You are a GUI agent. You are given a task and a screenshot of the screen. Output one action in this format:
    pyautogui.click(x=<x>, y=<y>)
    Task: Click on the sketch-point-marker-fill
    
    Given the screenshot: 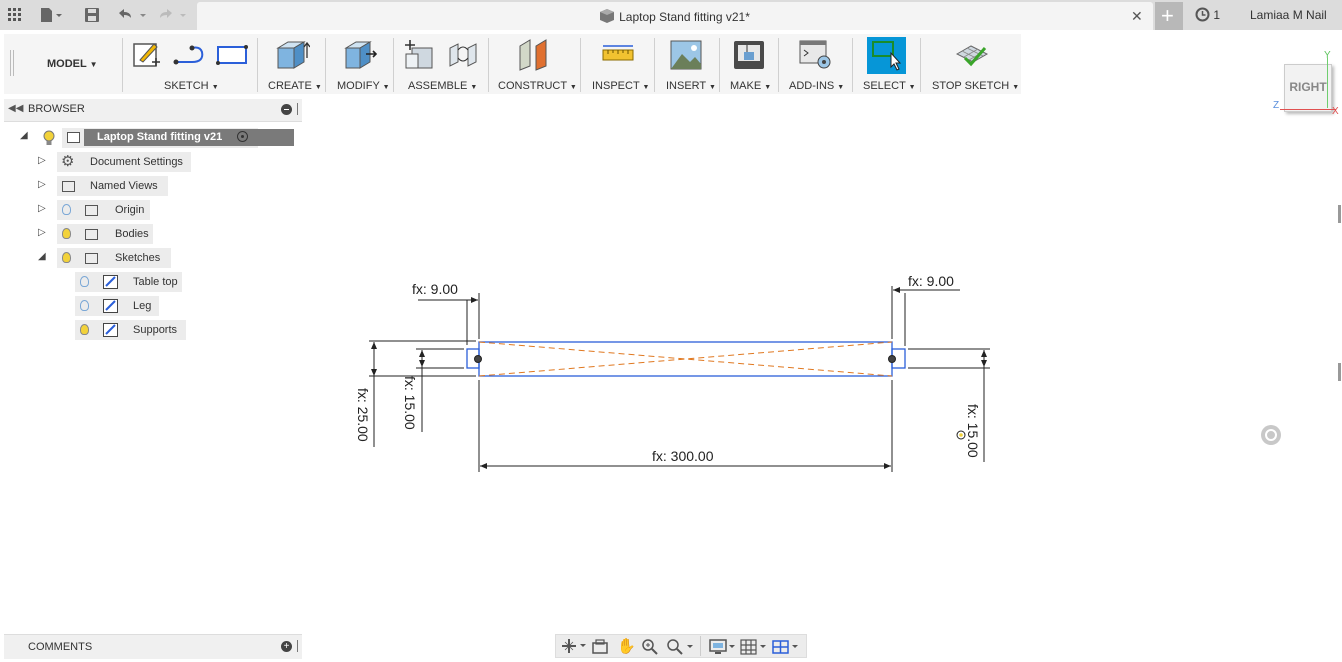 What is the action you would take?
    pyautogui.click(x=961, y=435)
    